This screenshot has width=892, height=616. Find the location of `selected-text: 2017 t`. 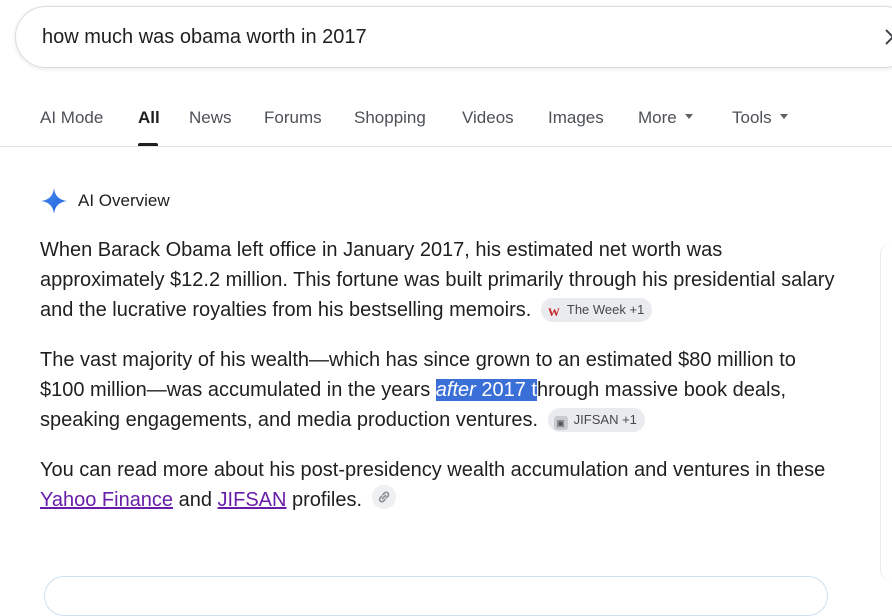

selected-text: 2017 t is located at coordinates (506, 390).